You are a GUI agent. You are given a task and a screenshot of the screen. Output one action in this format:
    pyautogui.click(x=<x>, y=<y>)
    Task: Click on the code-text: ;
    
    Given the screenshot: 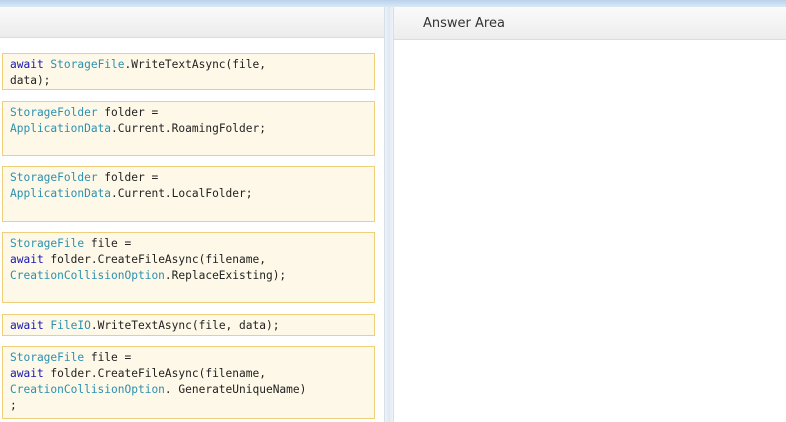 What is the action you would take?
    pyautogui.click(x=13, y=405)
    